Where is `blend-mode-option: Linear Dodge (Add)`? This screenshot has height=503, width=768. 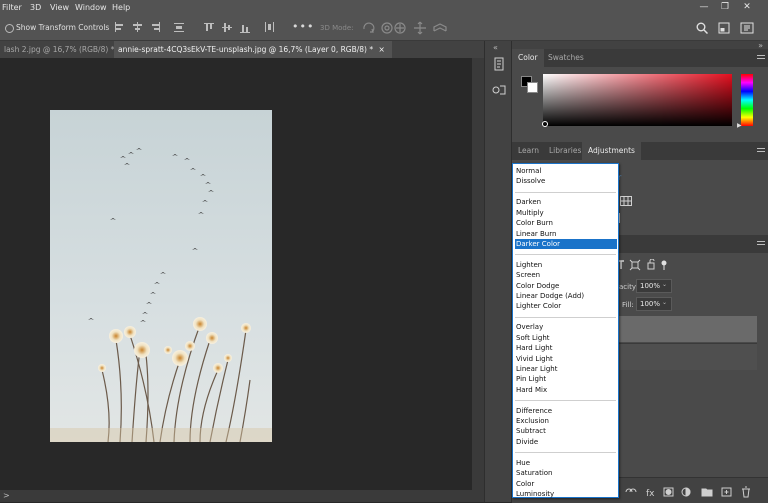
blend-mode-option: Linear Dodge (Add) is located at coordinates (566, 296).